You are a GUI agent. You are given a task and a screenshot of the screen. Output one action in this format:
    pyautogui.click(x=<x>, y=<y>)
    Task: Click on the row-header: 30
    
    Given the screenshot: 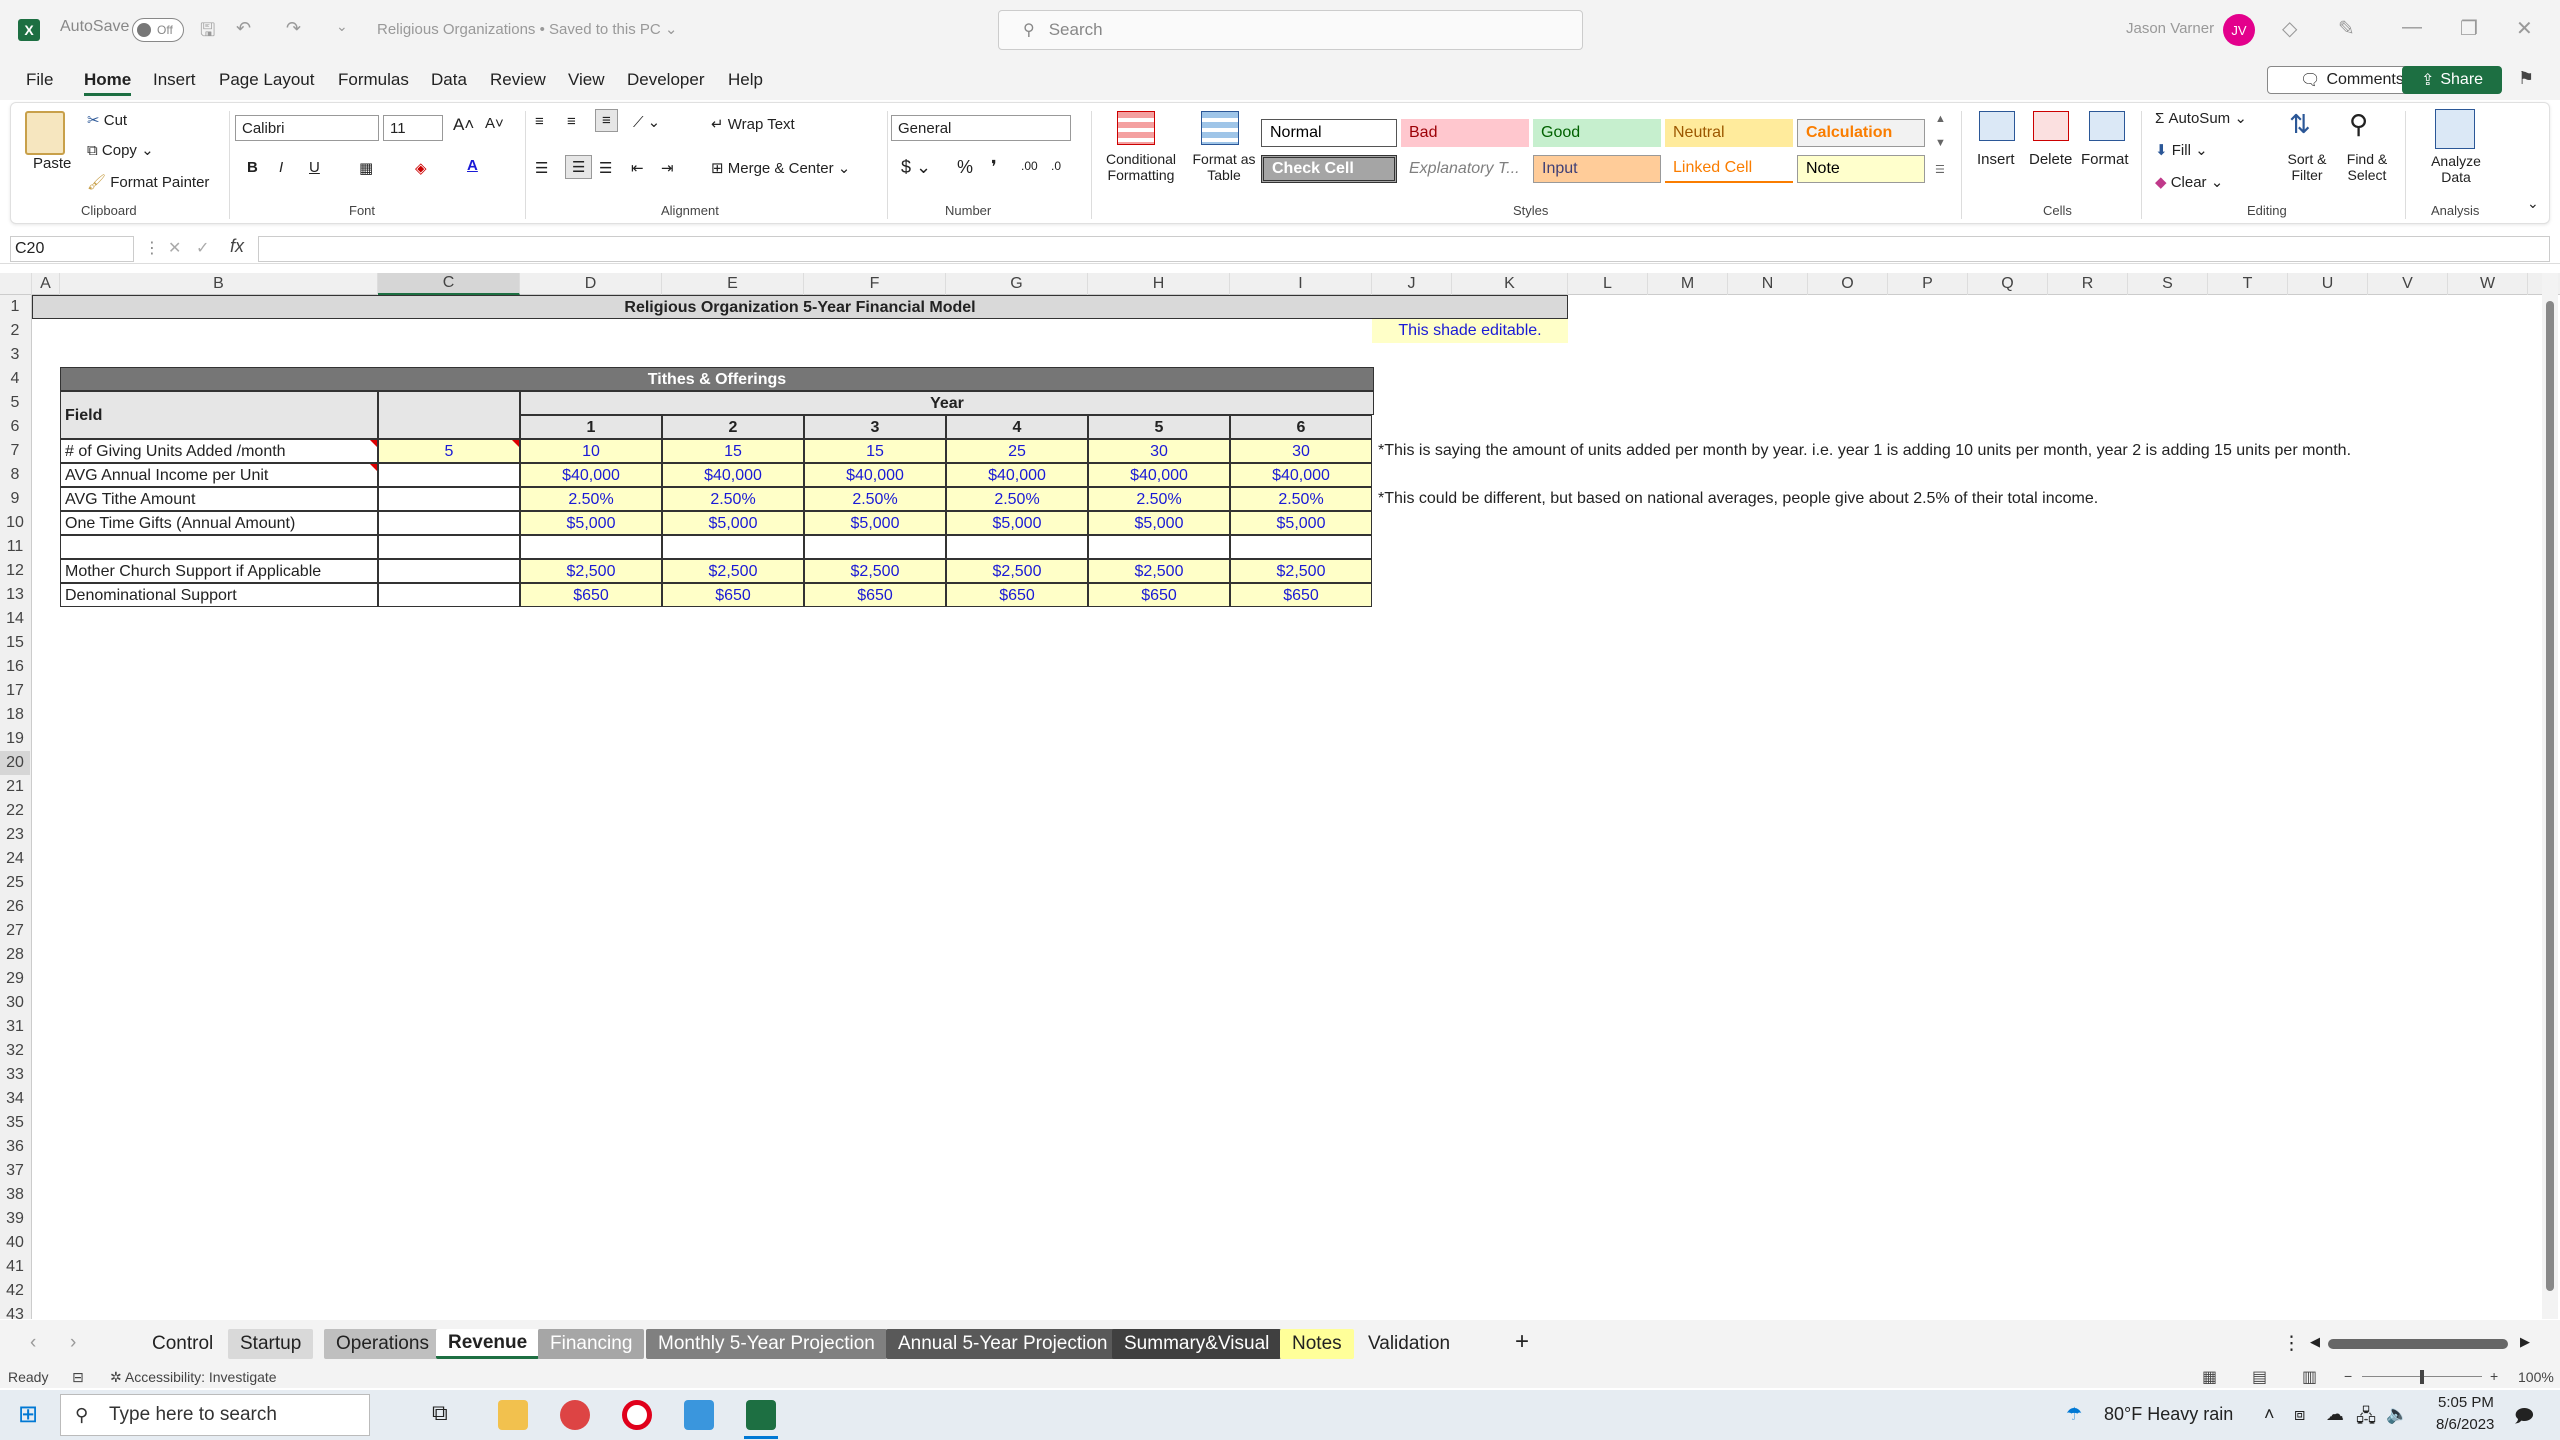 What is the action you would take?
    pyautogui.click(x=15, y=1003)
    